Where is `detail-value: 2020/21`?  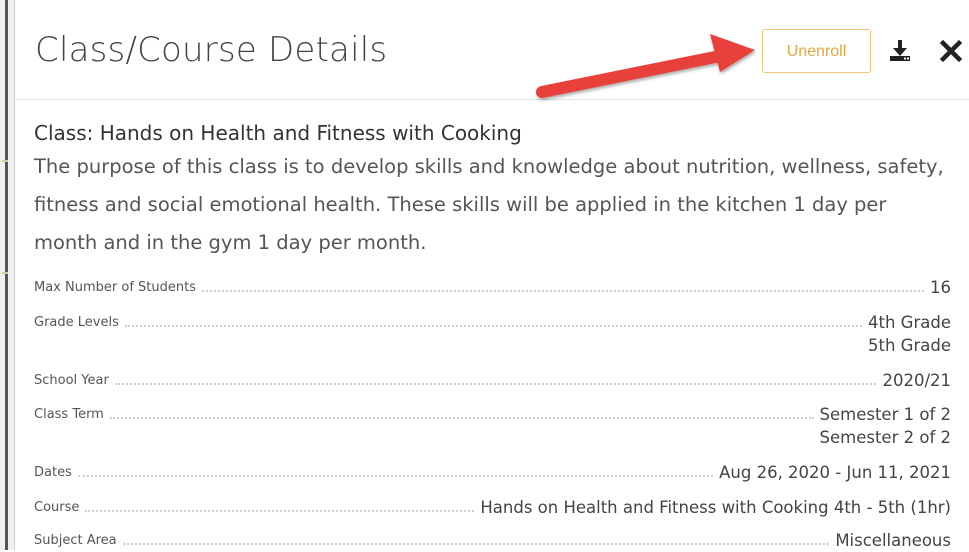
detail-value: 2020/21 is located at coordinates (916, 380).